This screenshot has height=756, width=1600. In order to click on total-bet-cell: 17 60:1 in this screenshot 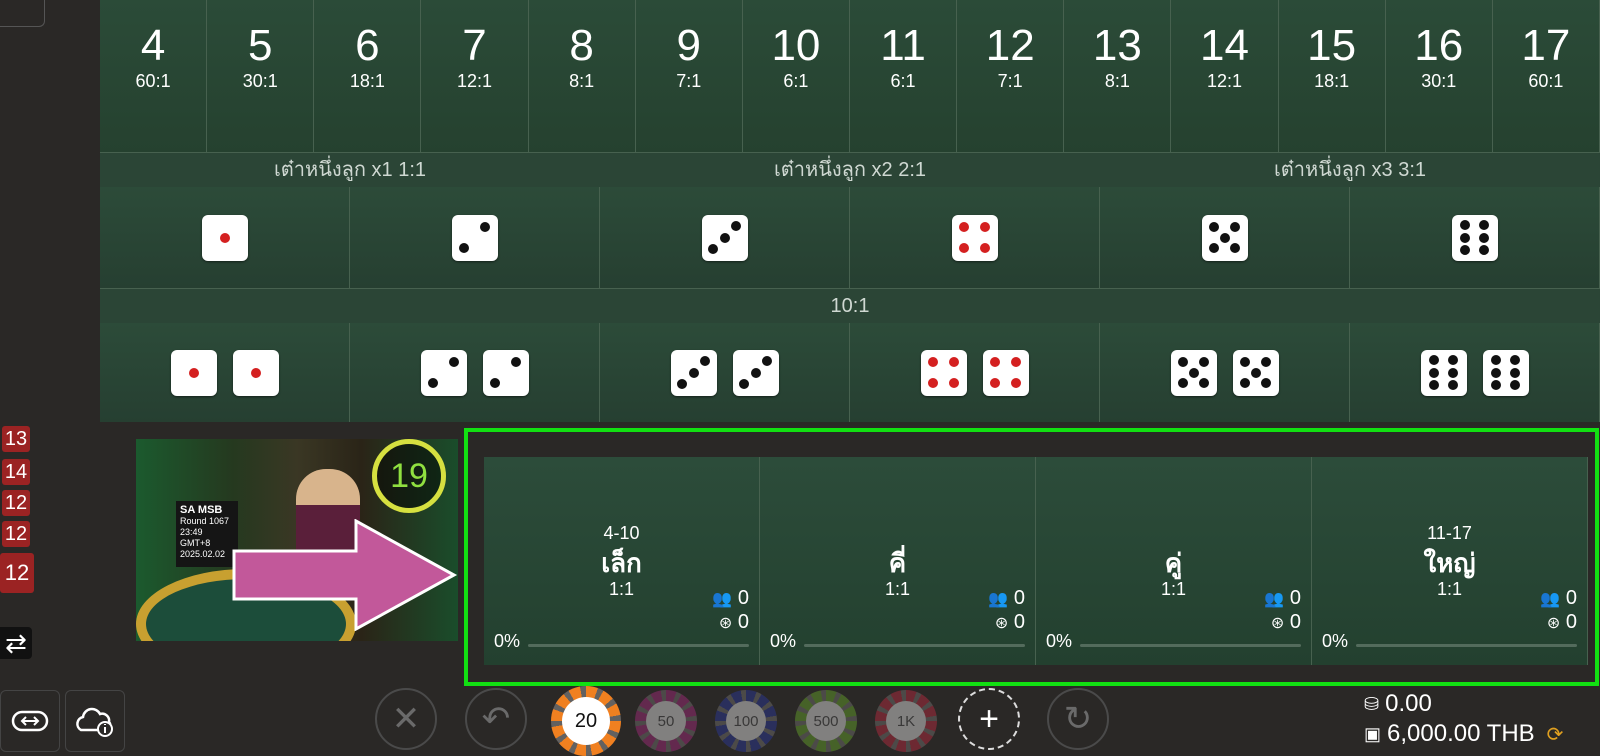, I will do `click(1546, 76)`.